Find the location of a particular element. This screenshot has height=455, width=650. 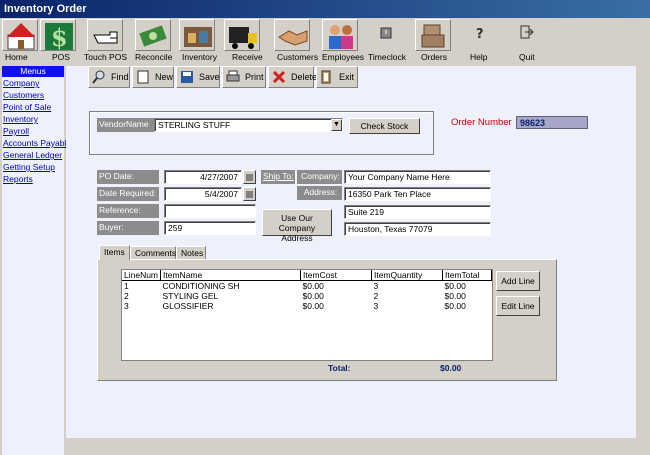

check-stock-button: Check Stock is located at coordinates (384, 126).